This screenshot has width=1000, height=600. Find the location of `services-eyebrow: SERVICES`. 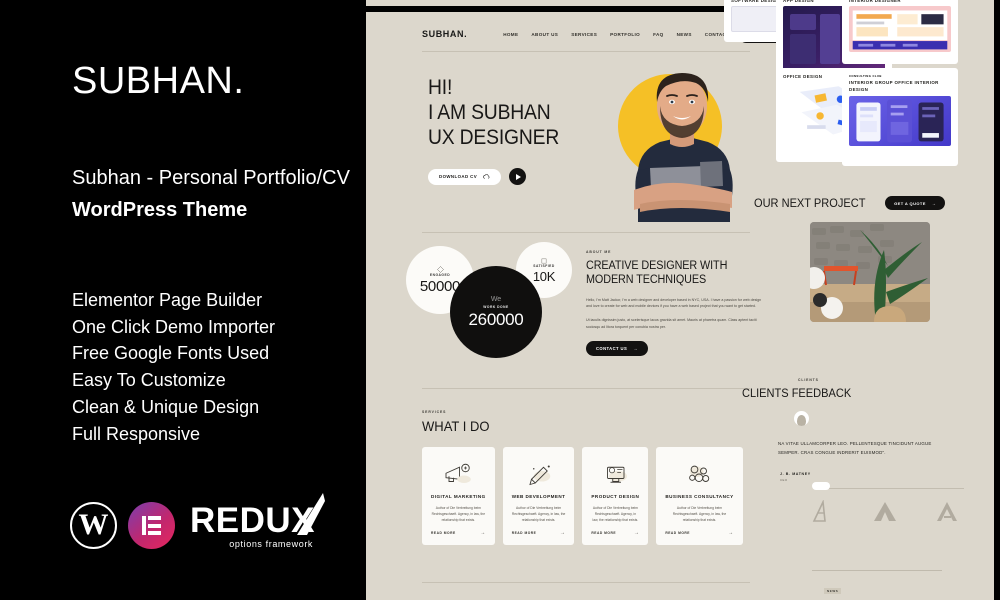

services-eyebrow: SERVICES is located at coordinates (434, 412).